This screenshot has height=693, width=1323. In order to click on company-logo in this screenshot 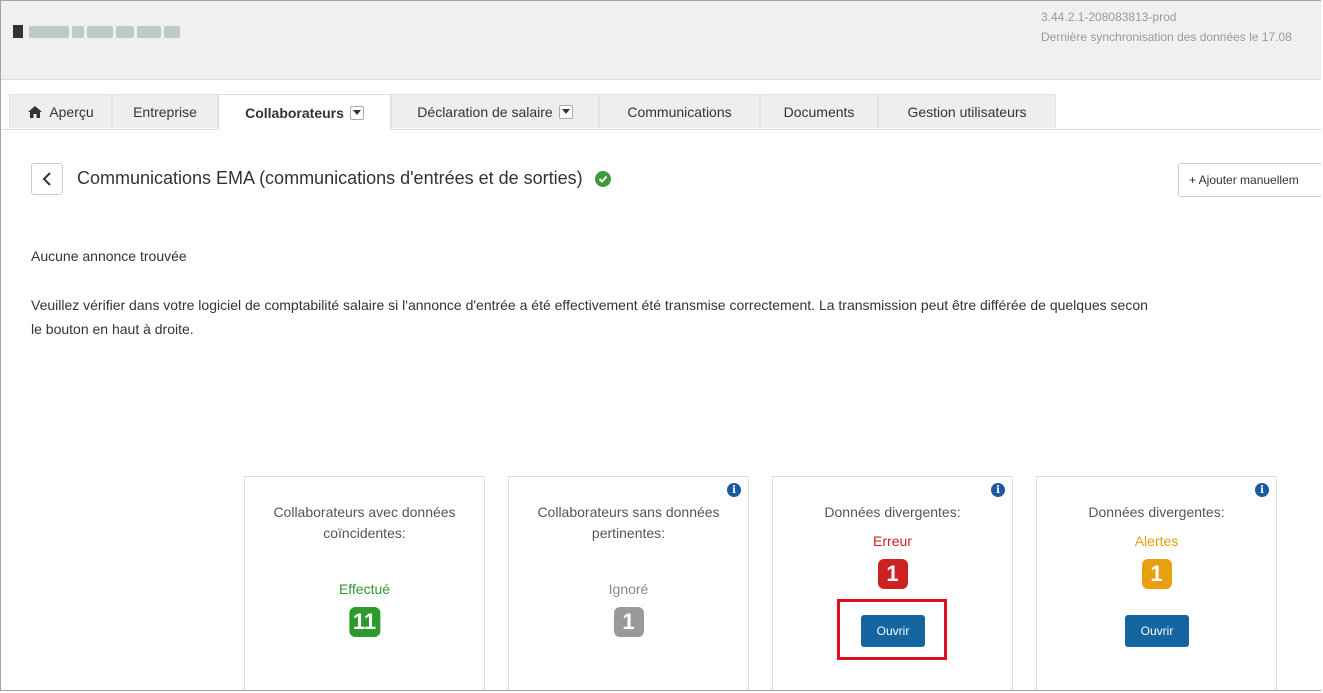, I will do `click(96, 31)`.